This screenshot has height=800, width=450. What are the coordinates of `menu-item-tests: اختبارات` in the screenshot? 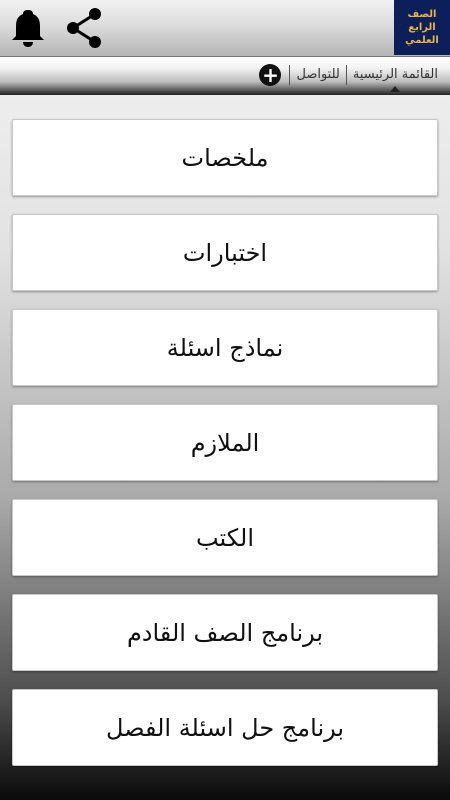 It's located at (225, 252).